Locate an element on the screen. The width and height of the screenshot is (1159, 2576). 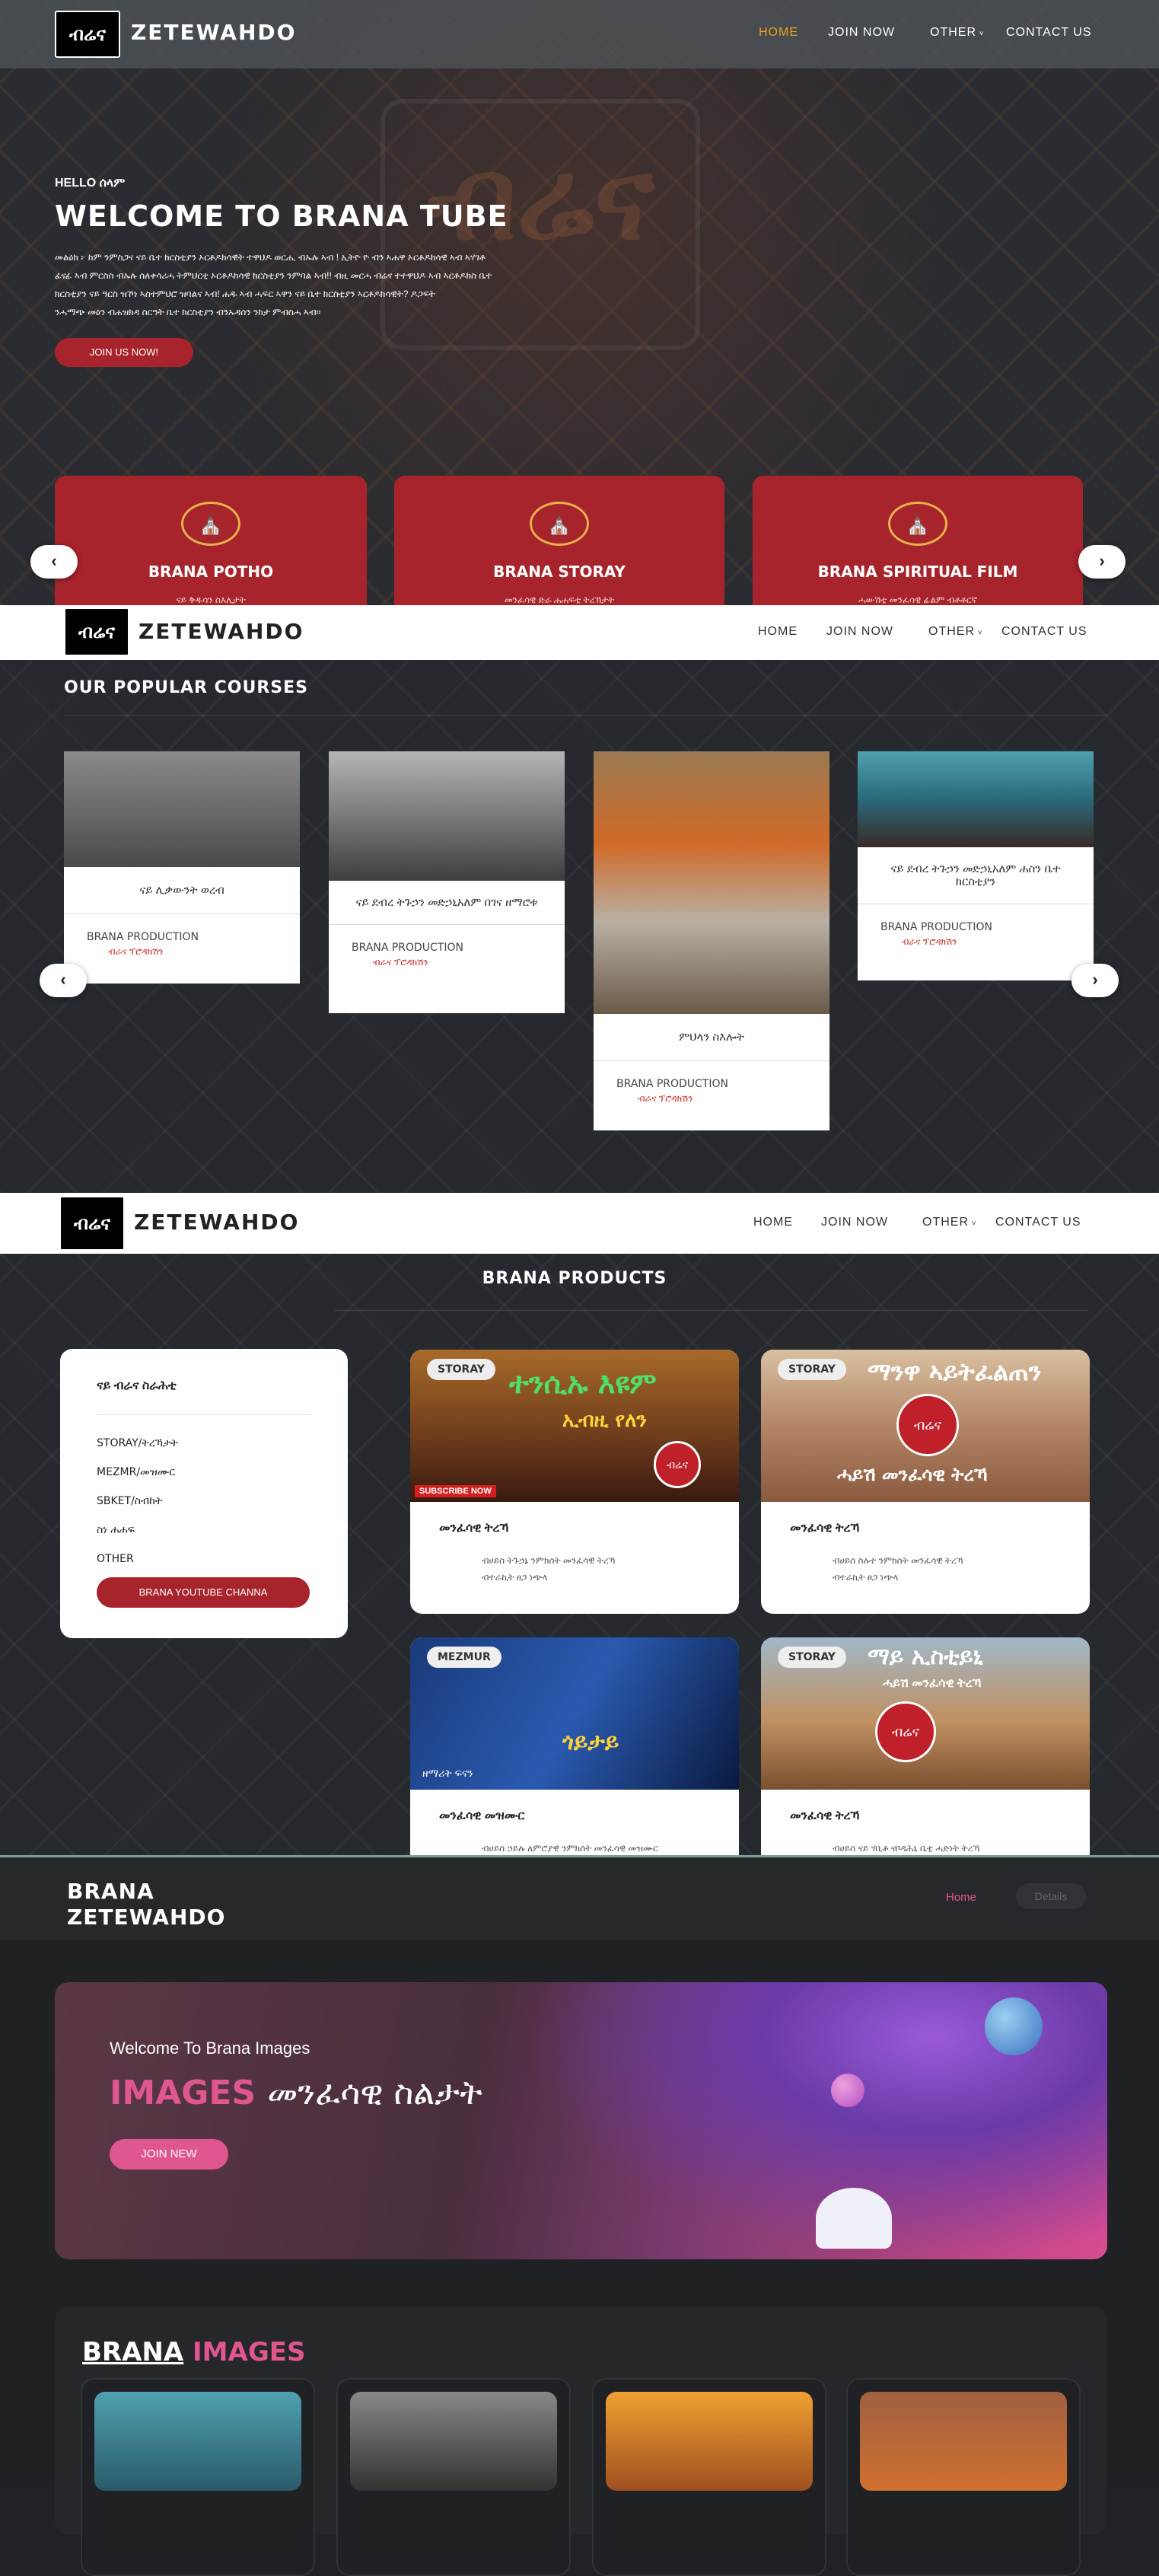
join-us-button: JOIN US NOW! is located at coordinates (124, 352).